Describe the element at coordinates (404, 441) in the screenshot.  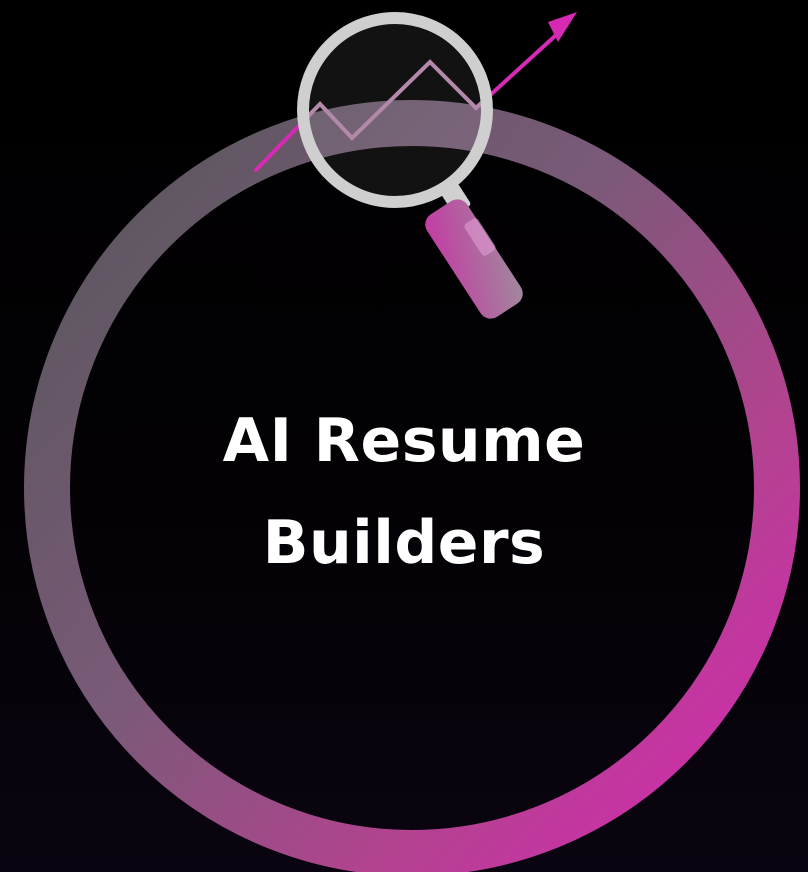
I see `hero-title-line-1: AI Resume` at that location.